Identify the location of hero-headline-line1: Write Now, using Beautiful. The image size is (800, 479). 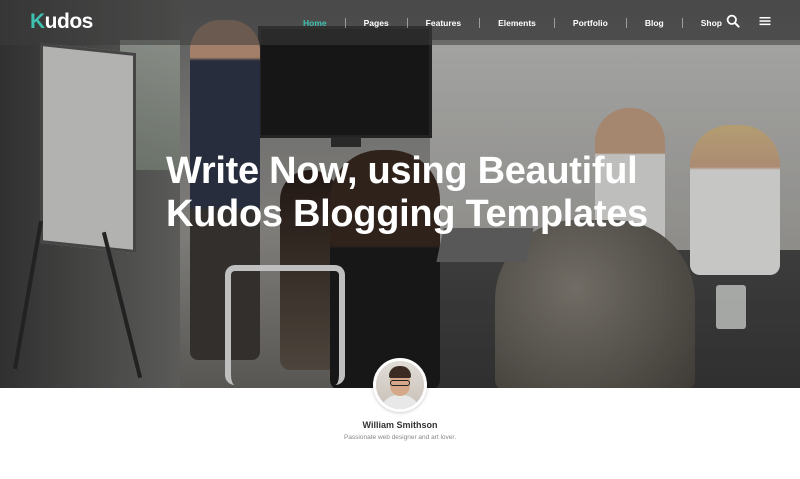
(402, 171).